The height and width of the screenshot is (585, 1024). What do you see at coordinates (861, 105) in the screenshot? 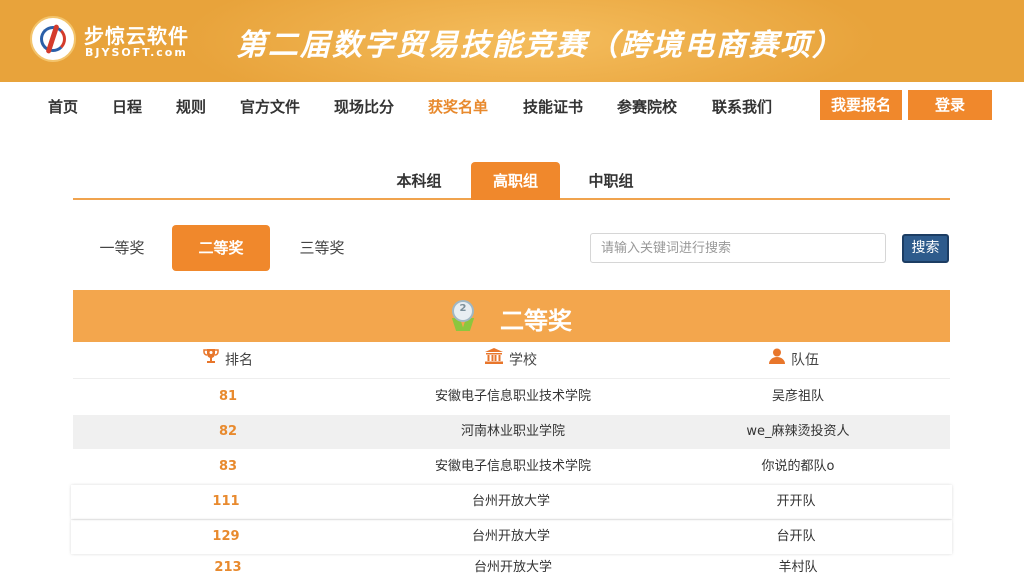
I see `register-button: 我要报名` at bounding box center [861, 105].